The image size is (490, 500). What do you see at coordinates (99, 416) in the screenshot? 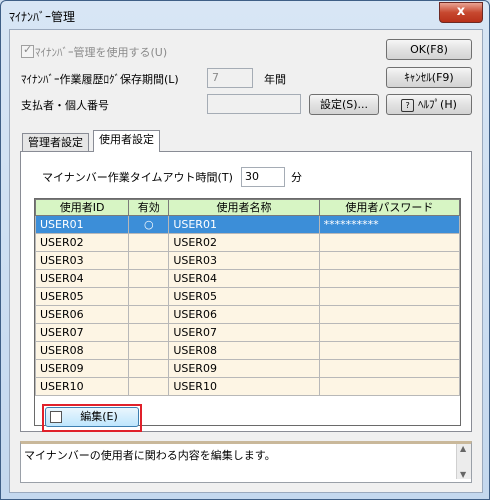
I see `edit-button-label: 編集(E)` at bounding box center [99, 416].